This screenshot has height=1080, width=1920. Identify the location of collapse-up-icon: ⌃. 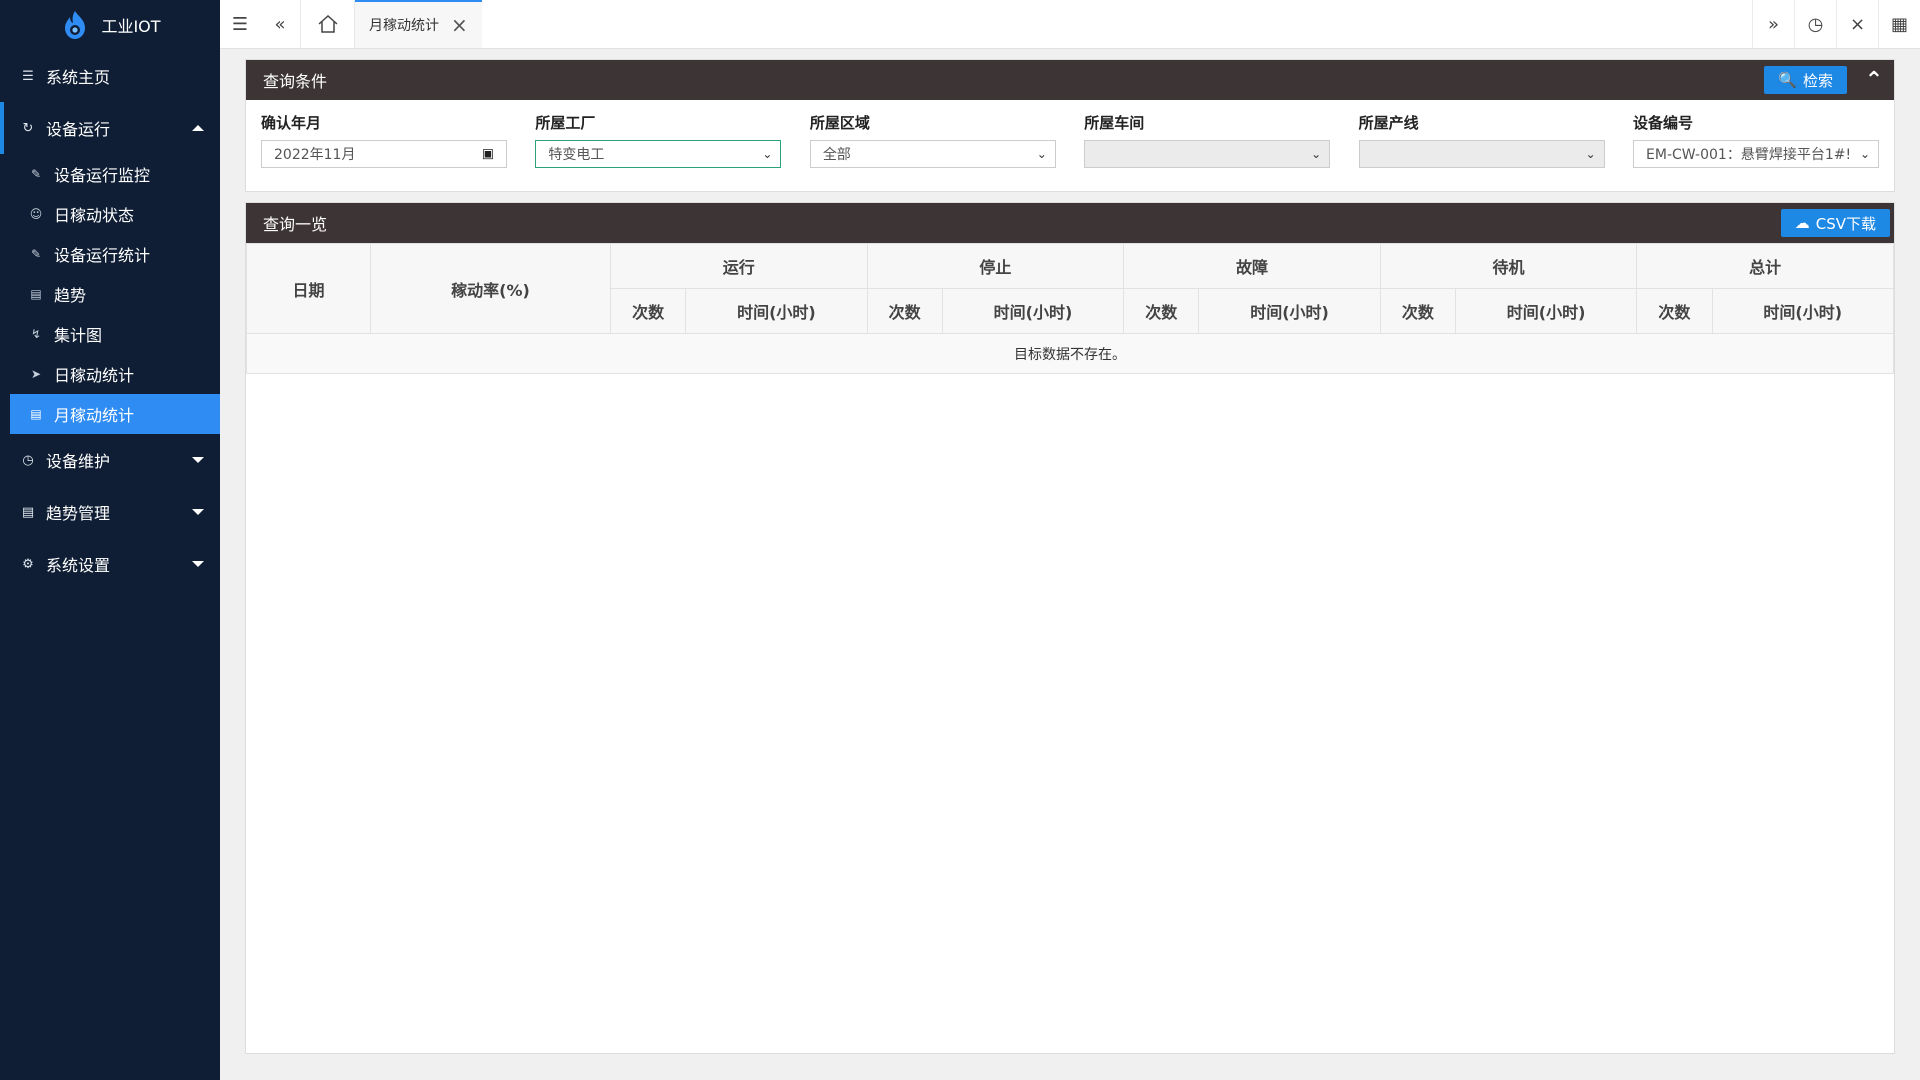
(1874, 80).